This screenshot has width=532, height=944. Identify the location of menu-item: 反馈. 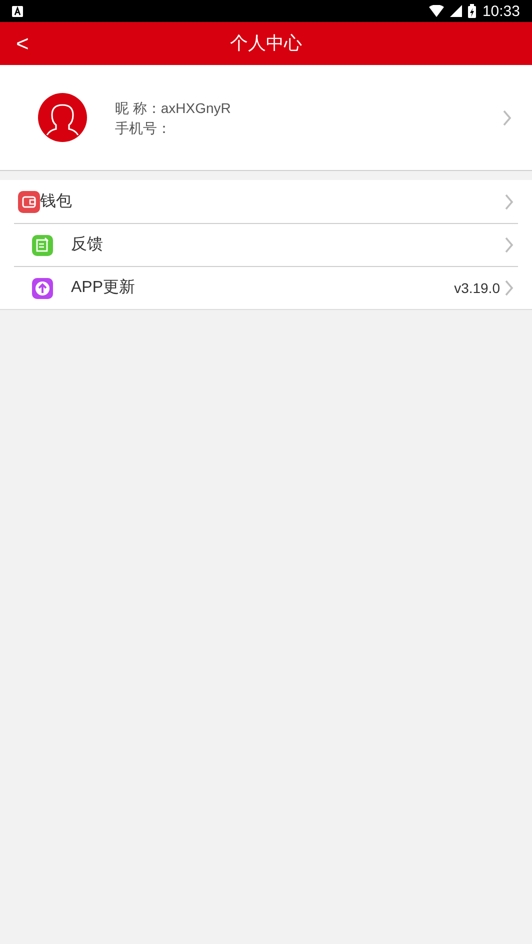
(266, 244).